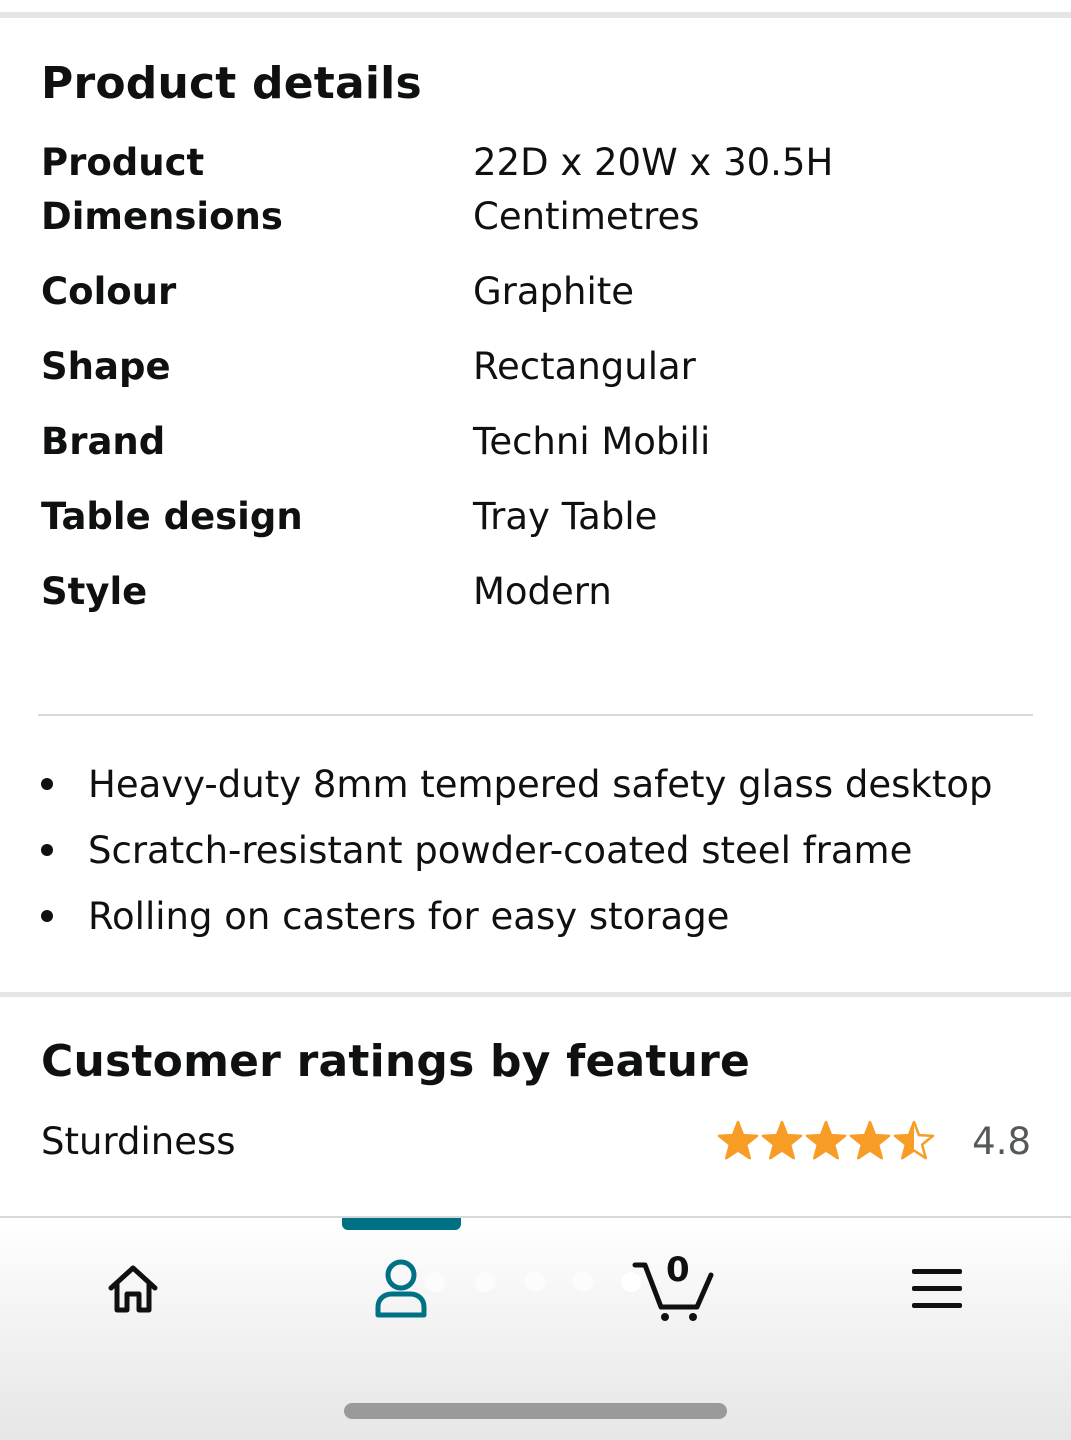  What do you see at coordinates (554, 291) in the screenshot?
I see `detail-value: Graphite` at bounding box center [554, 291].